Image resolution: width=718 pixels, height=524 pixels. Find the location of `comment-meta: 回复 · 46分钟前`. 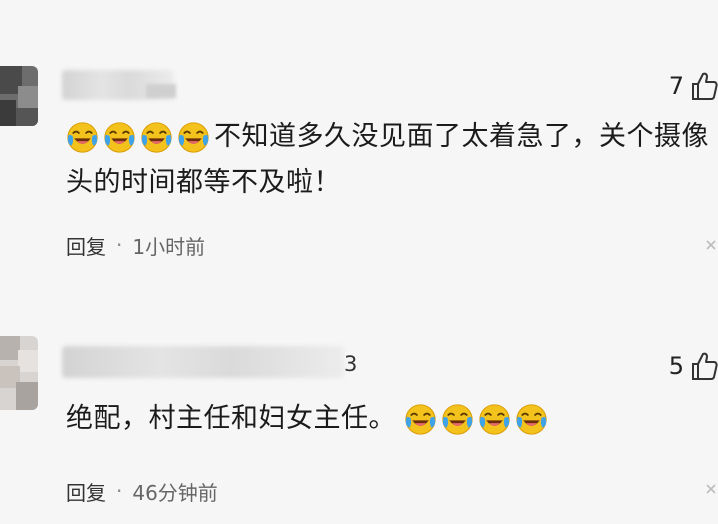

comment-meta: 回复 · 46分钟前 is located at coordinates (142, 491).